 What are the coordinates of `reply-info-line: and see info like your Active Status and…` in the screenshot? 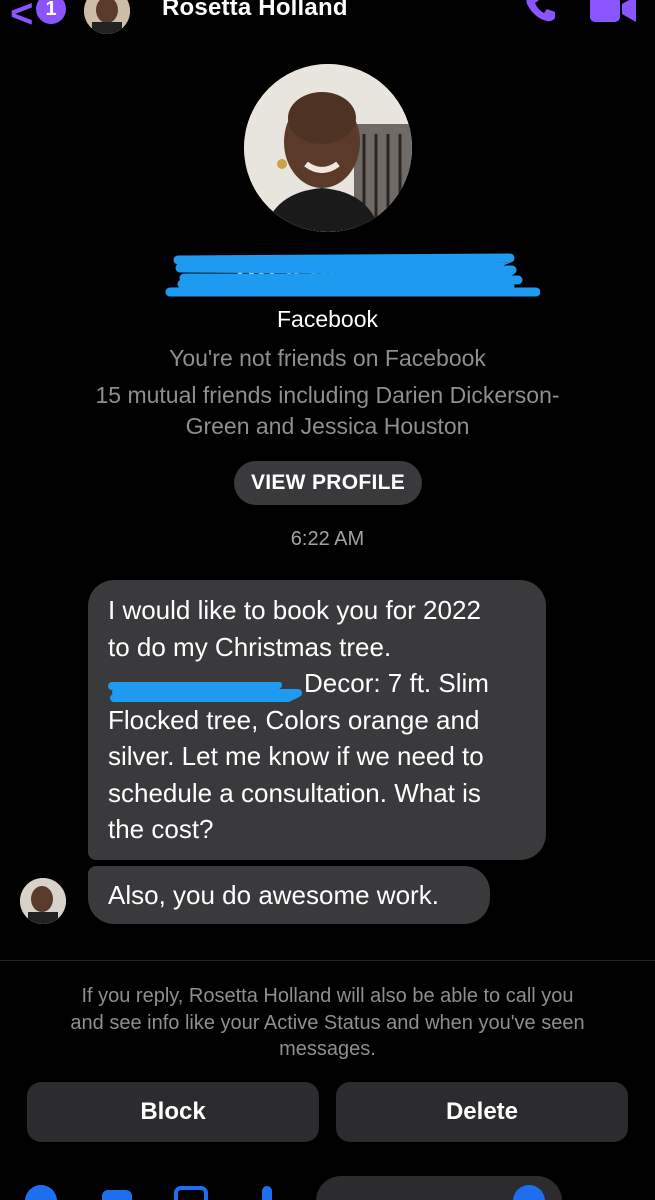 It's located at (327, 1022).